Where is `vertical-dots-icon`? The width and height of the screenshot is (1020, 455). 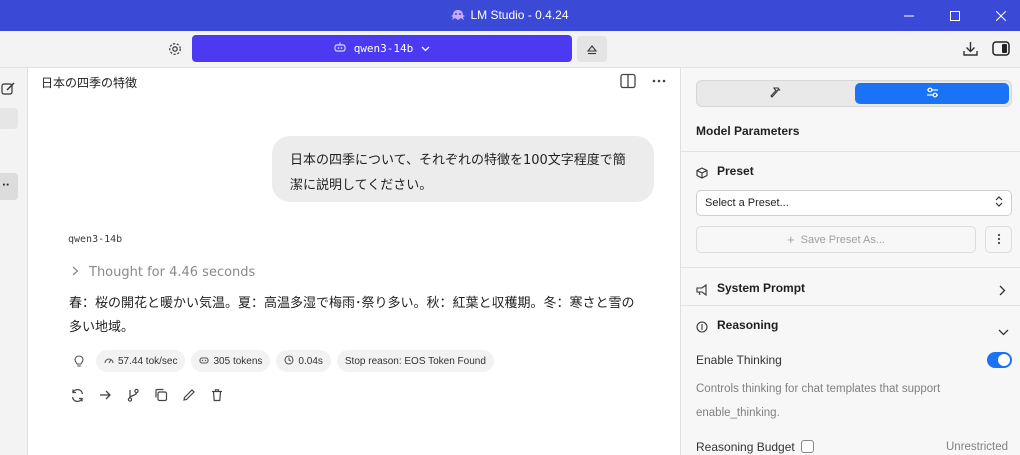
vertical-dots-icon is located at coordinates (999, 239).